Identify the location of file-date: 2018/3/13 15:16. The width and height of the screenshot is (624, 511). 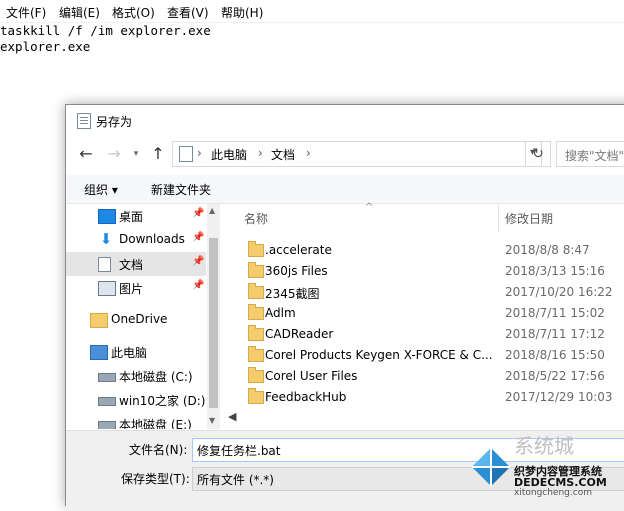
(555, 271).